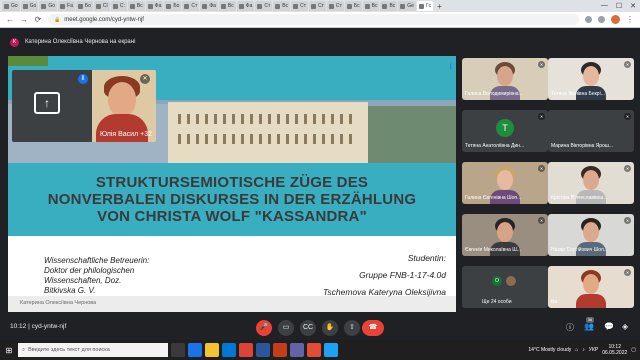 The height and width of the screenshot is (360, 640). What do you see at coordinates (286, 328) in the screenshot?
I see `camera-toggle-button: ▭` at bounding box center [286, 328].